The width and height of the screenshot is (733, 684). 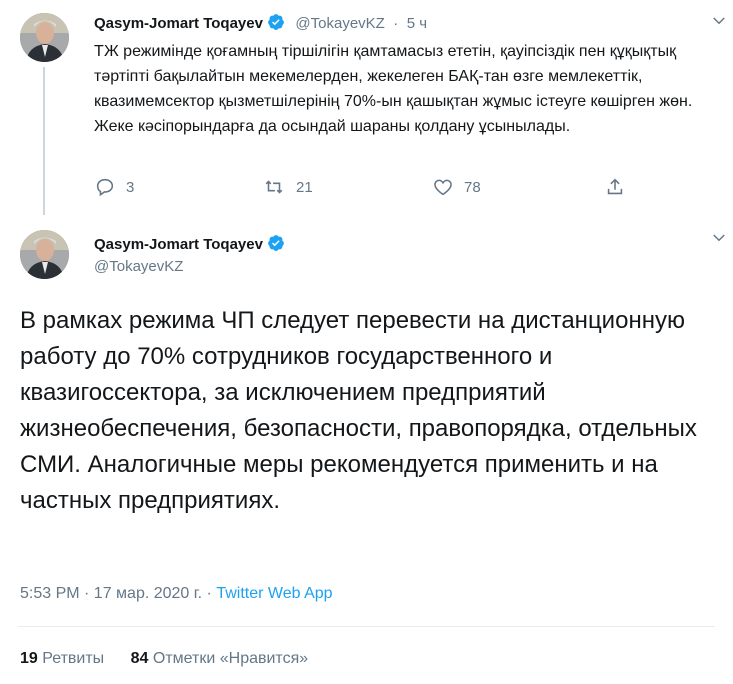 I want to click on author-line: Qasym-Jomart Toqayev, so click(x=189, y=245).